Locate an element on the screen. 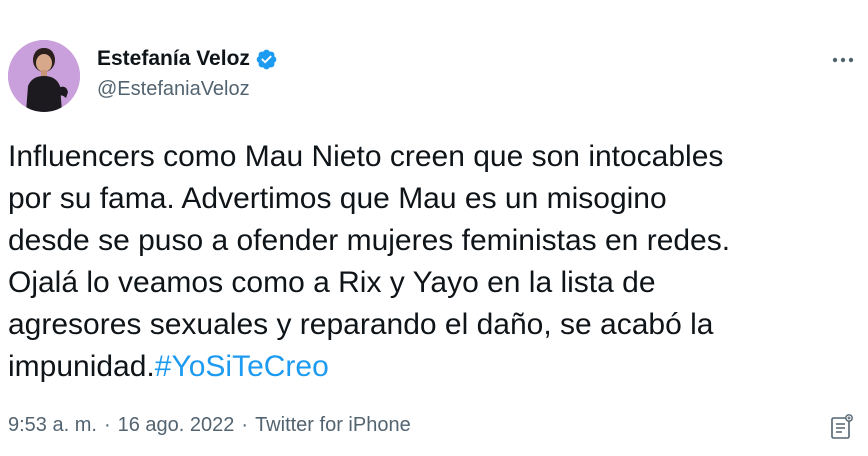 This screenshot has height=456, width=868. tweet-text-line-last: impunidad.#YoSiTeCreo is located at coordinates (433, 367).